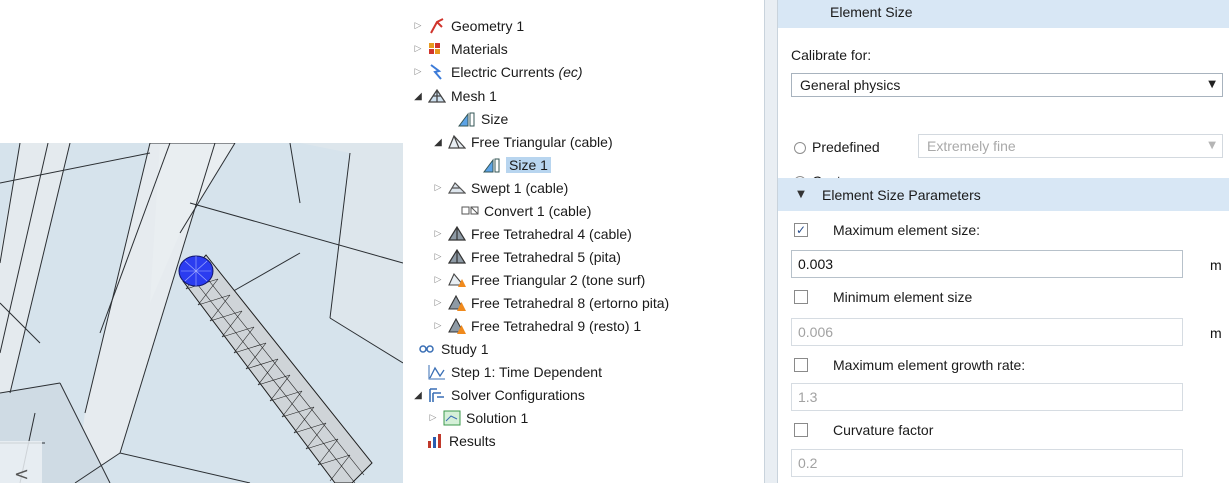 This screenshot has width=1229, height=483. I want to click on solution-icon, so click(452, 418).